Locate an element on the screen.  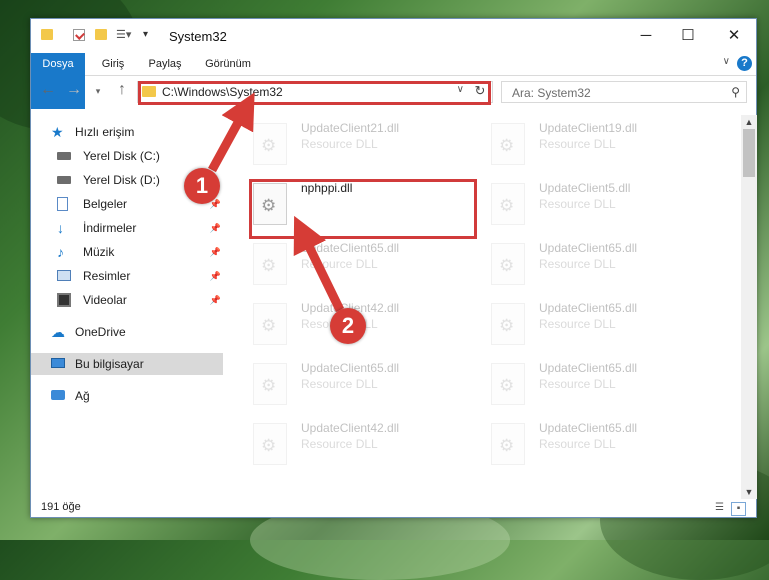
nav-this-pc: Bu bilgisayar is located at coordinates (127, 364).